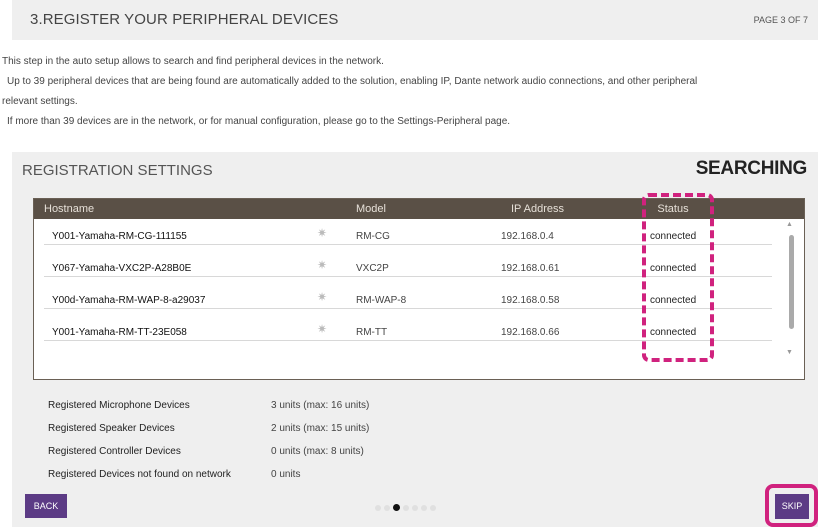 The width and height of the screenshot is (821, 529). I want to click on summary-value: 2 units (max: 15 units), so click(320, 428).